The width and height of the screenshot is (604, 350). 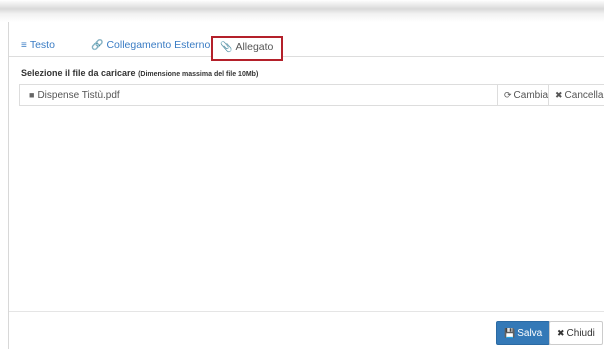 I want to click on align-left-icon: ≡, so click(x=24, y=45).